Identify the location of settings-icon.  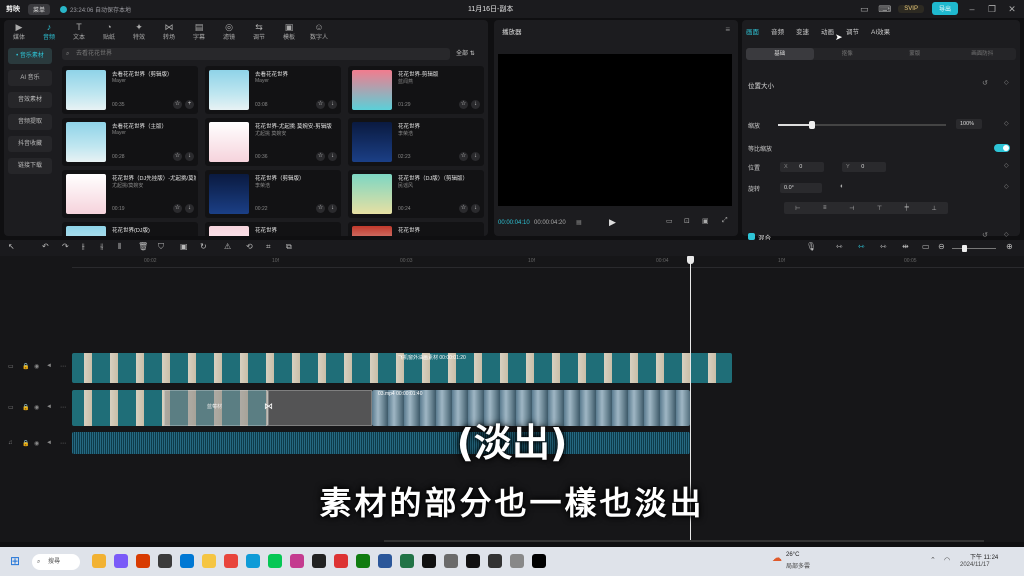
(451, 561).